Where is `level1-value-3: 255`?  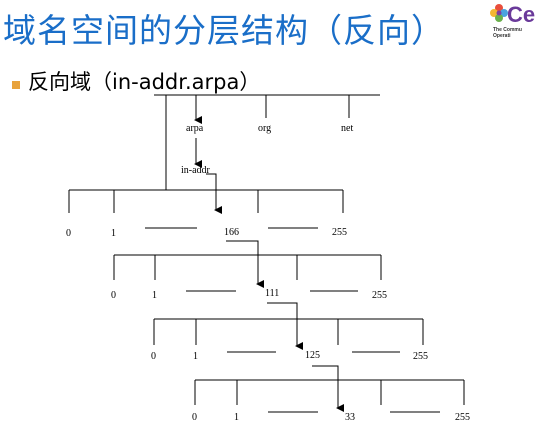
level1-value-3: 255 is located at coordinates (339, 232).